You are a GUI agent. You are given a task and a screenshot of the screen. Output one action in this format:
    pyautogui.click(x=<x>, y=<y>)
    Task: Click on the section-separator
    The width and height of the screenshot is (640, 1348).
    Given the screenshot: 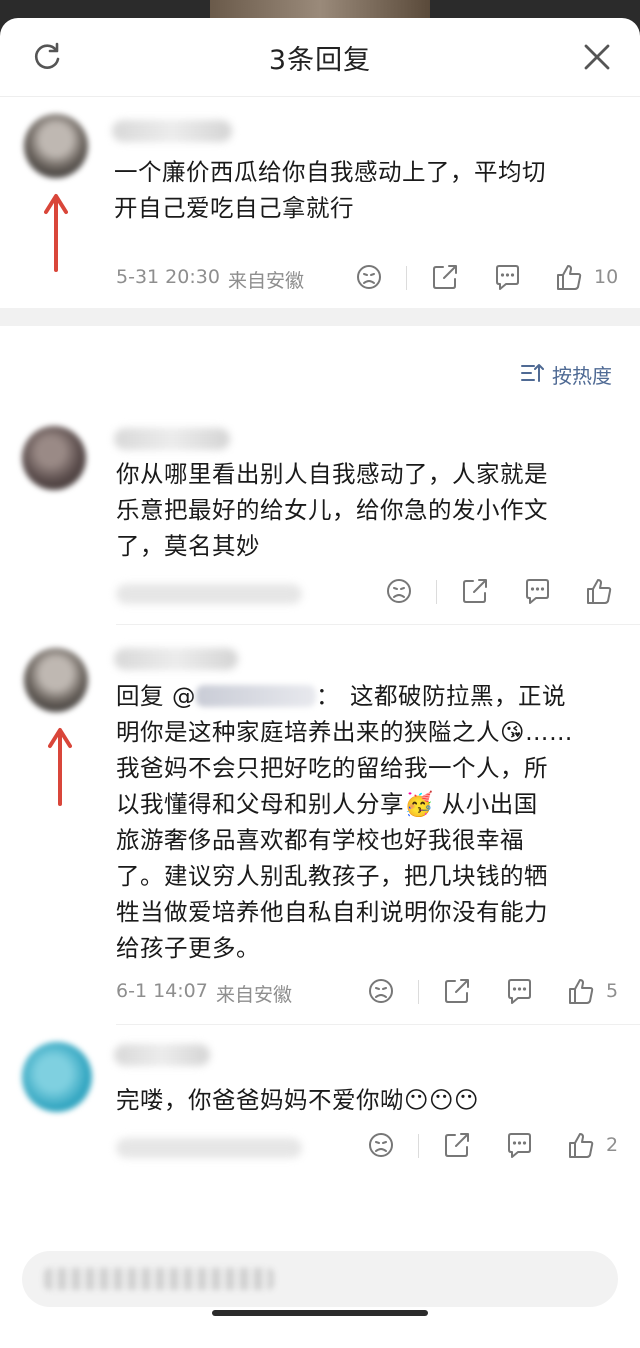 What is the action you would take?
    pyautogui.click(x=320, y=317)
    